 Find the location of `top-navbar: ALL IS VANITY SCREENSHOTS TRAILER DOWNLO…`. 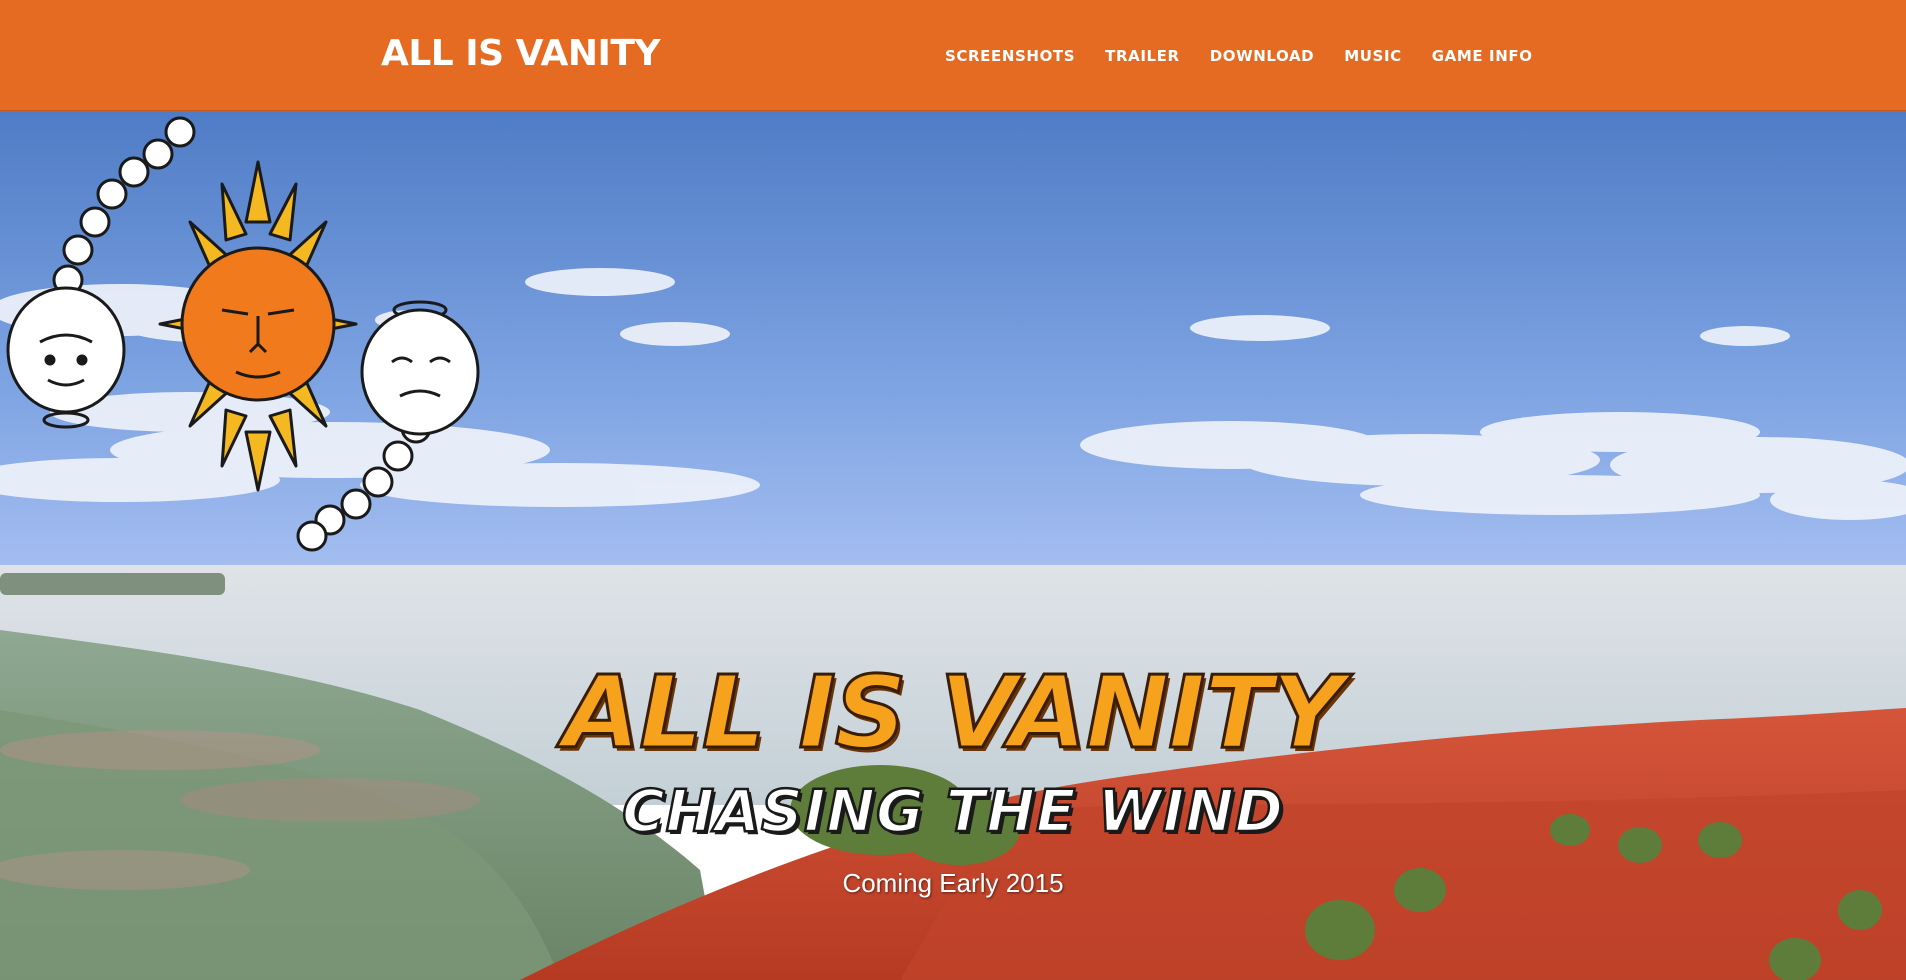

top-navbar: ALL IS VANITY SCREENSHOTS TRAILER DOWNLO… is located at coordinates (953, 55).